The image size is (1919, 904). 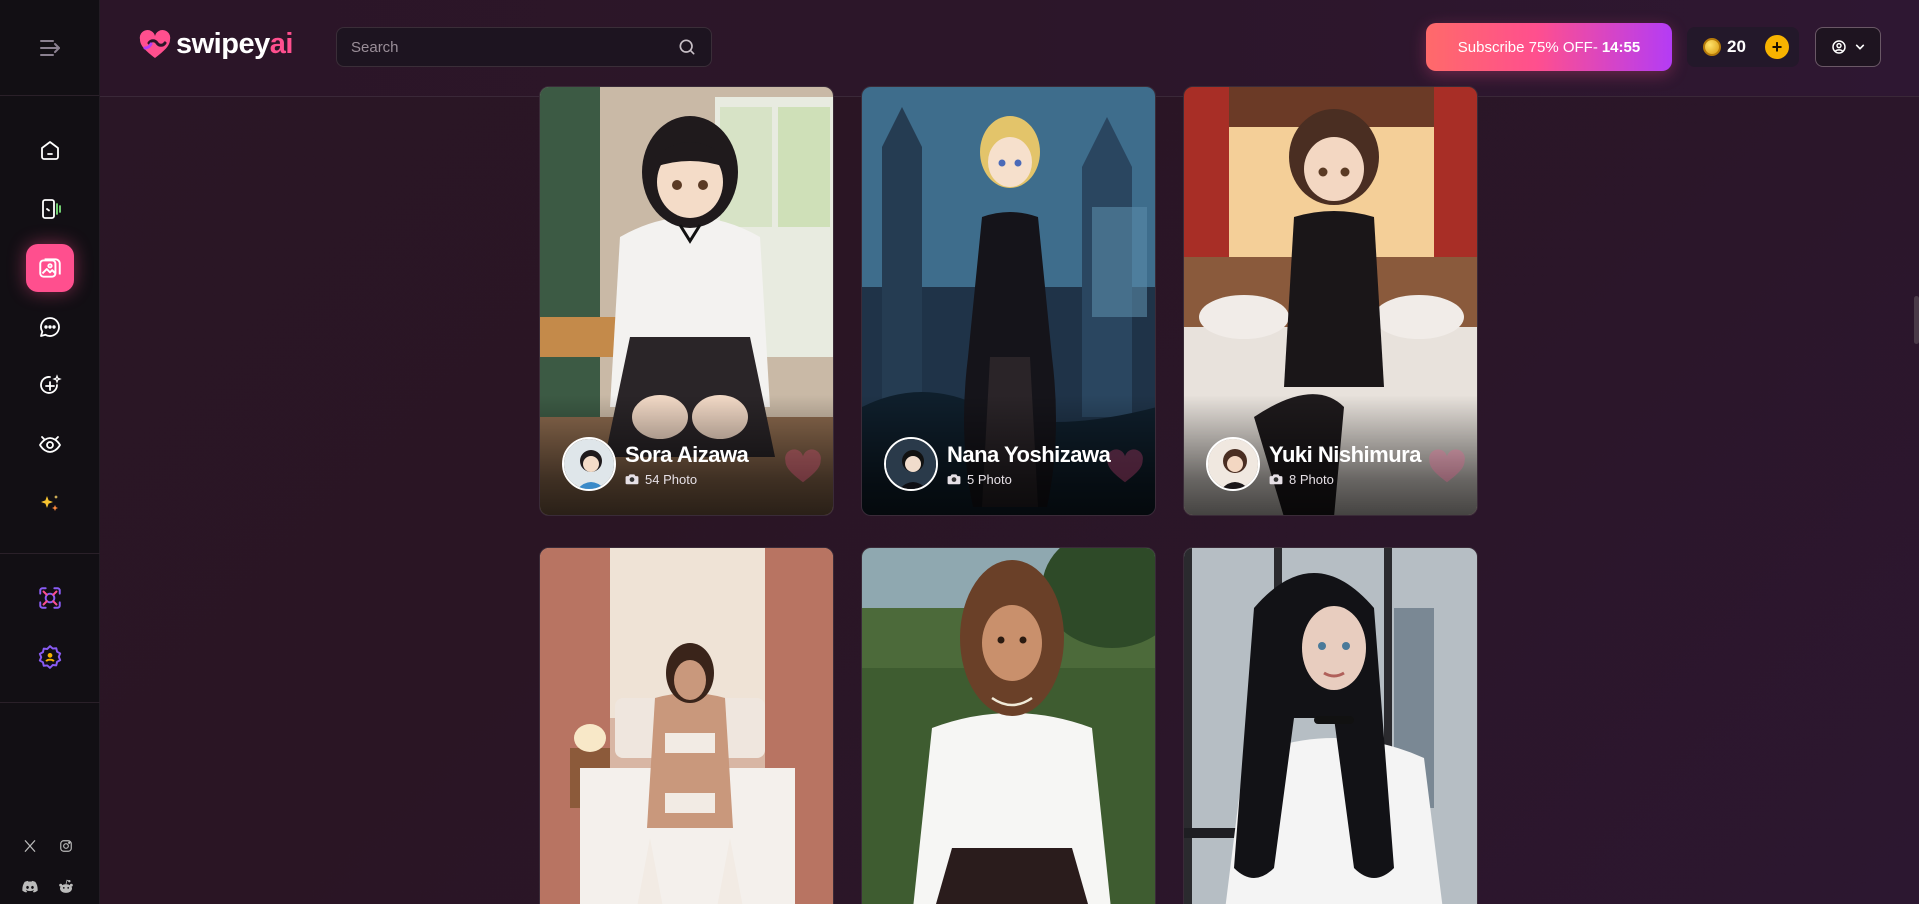 I want to click on brand-name: swipeyai, so click(x=234, y=44).